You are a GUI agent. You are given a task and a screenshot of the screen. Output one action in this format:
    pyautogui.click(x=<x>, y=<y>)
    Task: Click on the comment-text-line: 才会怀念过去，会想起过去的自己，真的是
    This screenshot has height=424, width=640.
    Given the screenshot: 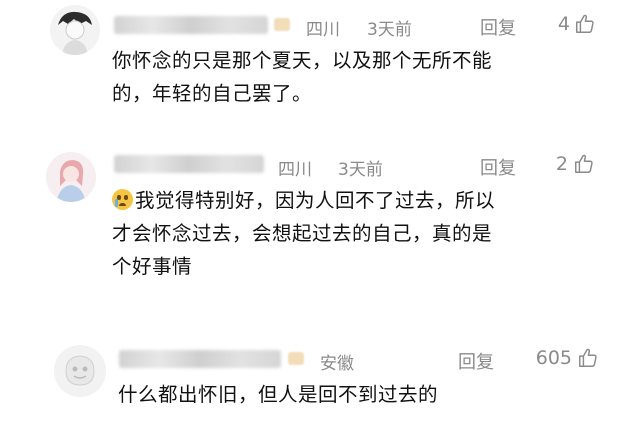 What is the action you would take?
    pyautogui.click(x=302, y=233)
    